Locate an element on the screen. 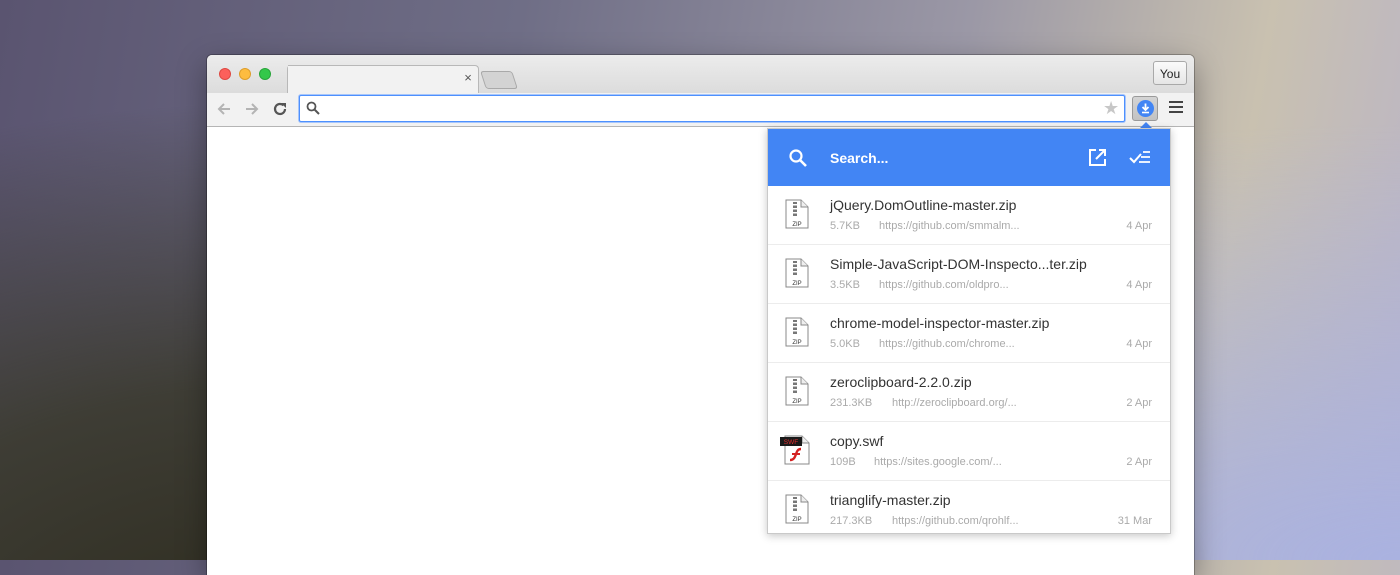 The width and height of the screenshot is (1400, 575). clear-all-icon is located at coordinates (1140, 157).